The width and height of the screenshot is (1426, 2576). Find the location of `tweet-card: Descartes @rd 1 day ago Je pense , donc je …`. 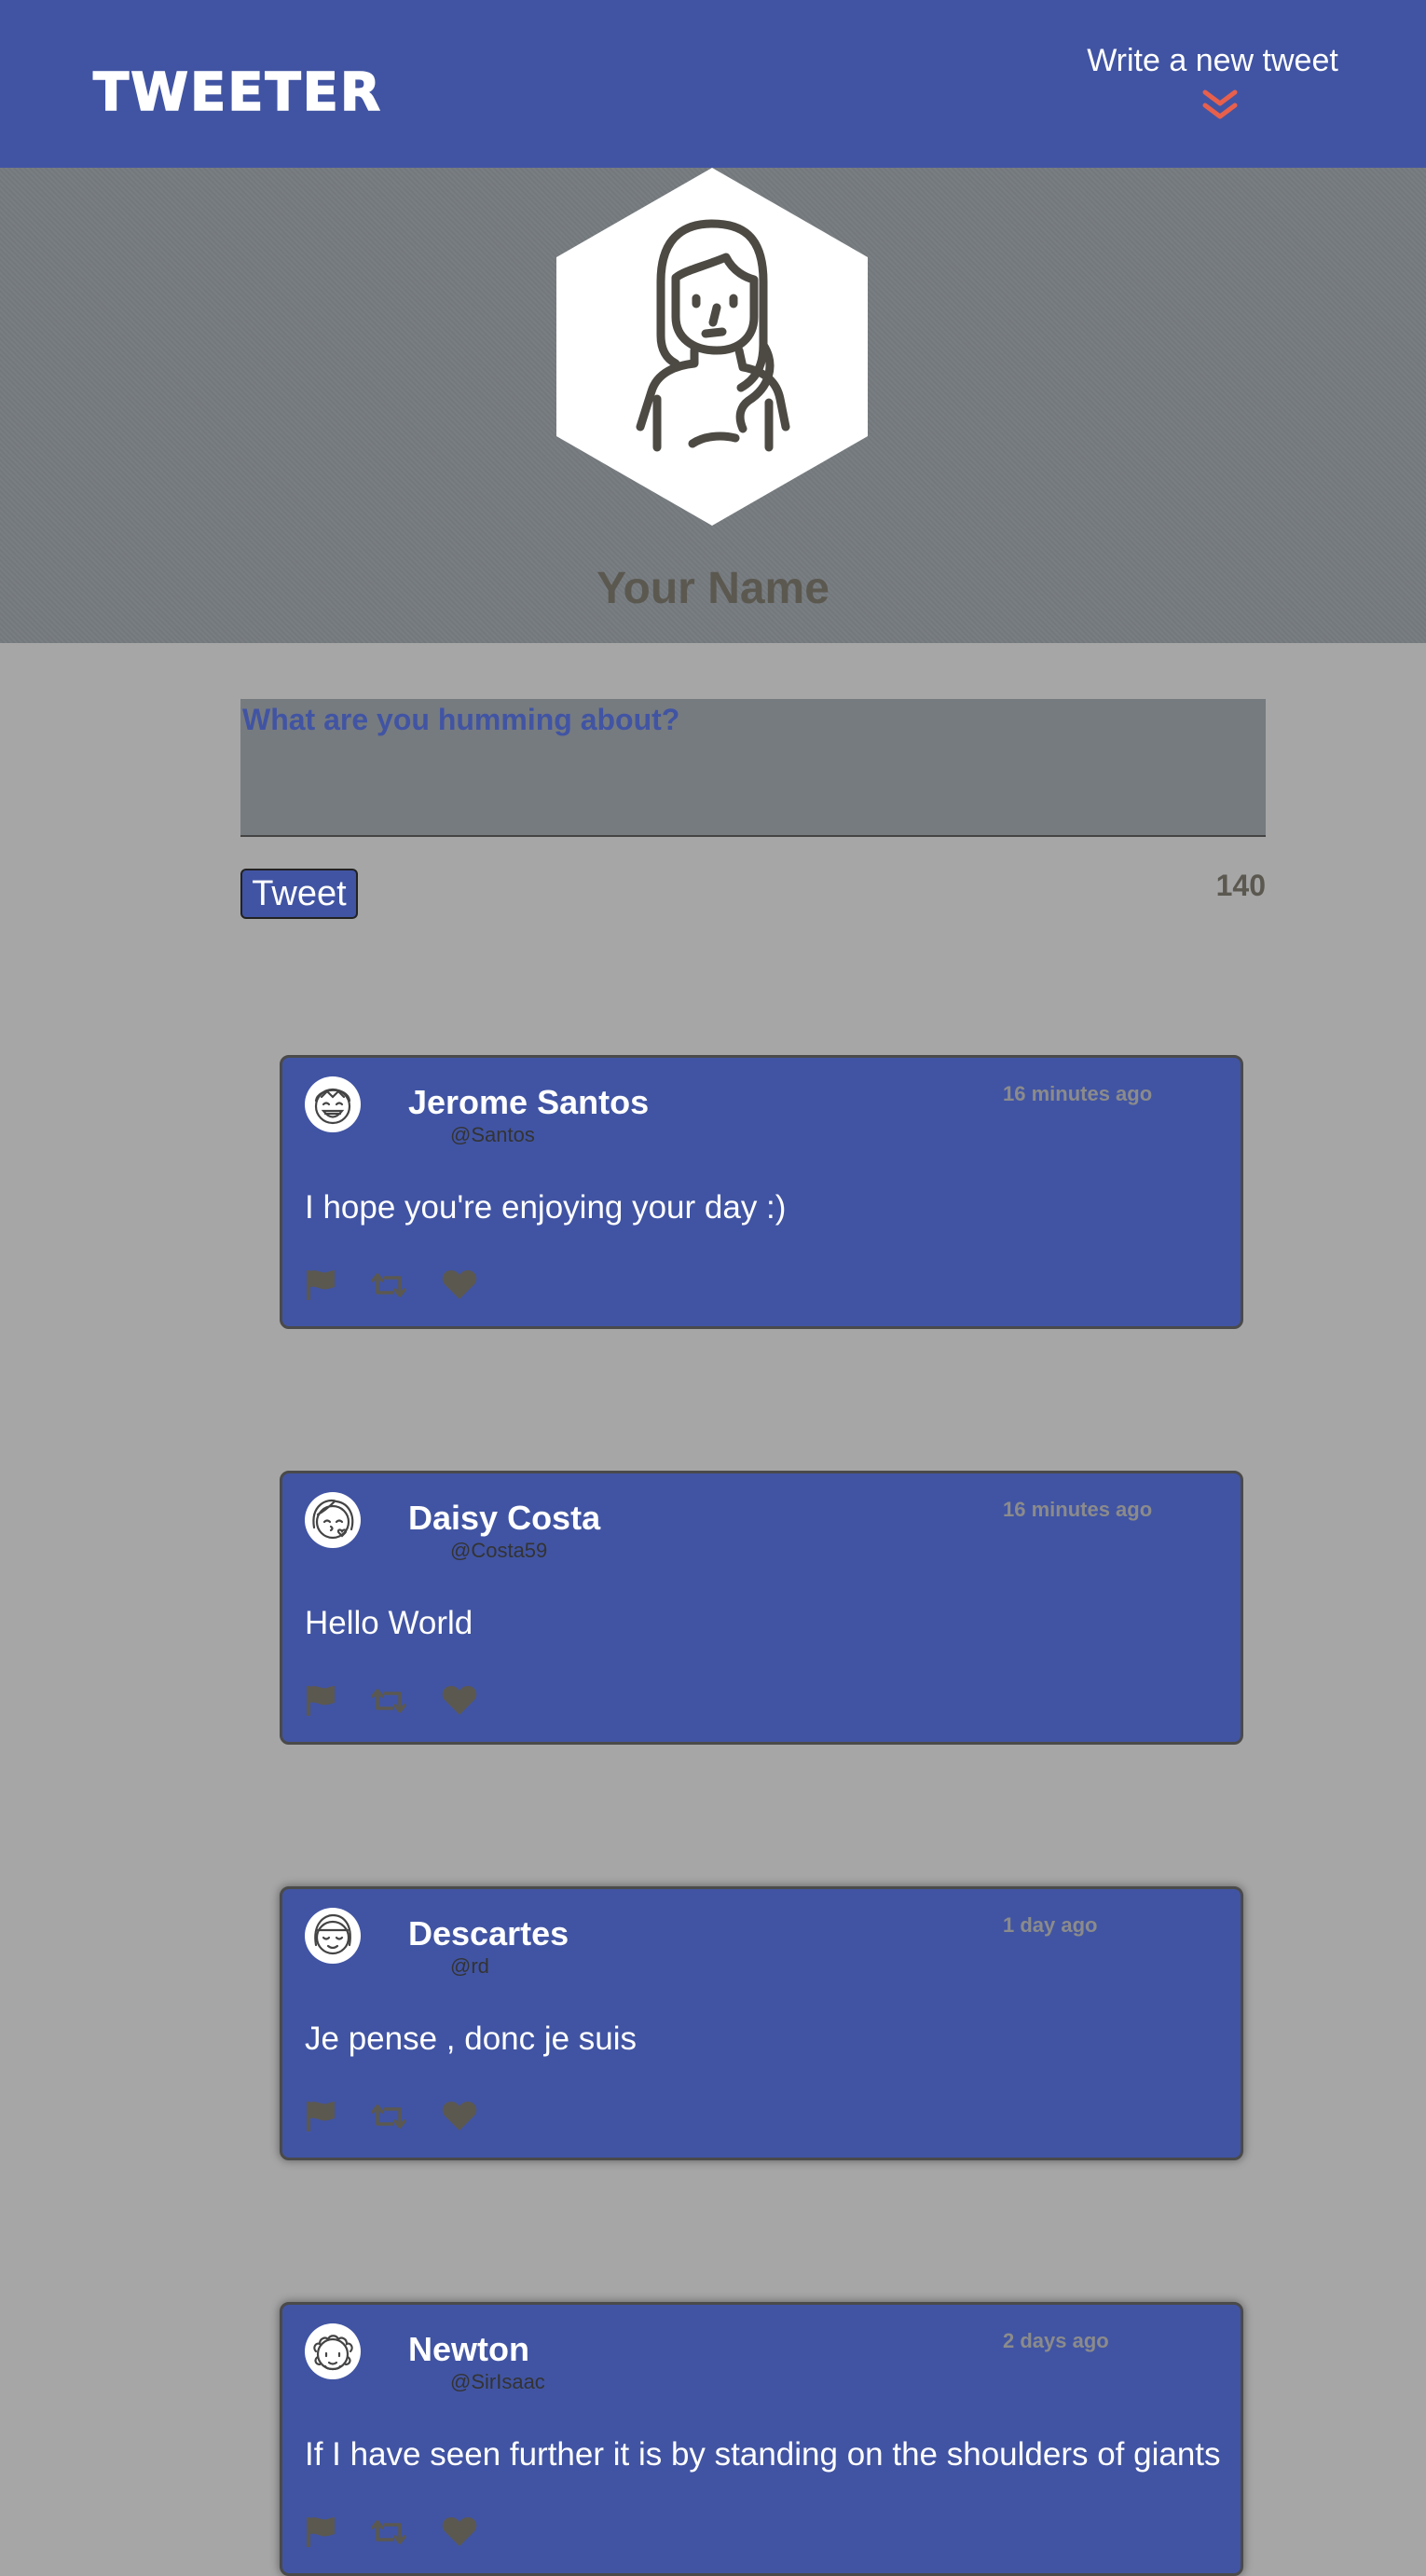

tweet-card: Descartes @rd 1 day ago Je pense , donc je … is located at coordinates (762, 2023).